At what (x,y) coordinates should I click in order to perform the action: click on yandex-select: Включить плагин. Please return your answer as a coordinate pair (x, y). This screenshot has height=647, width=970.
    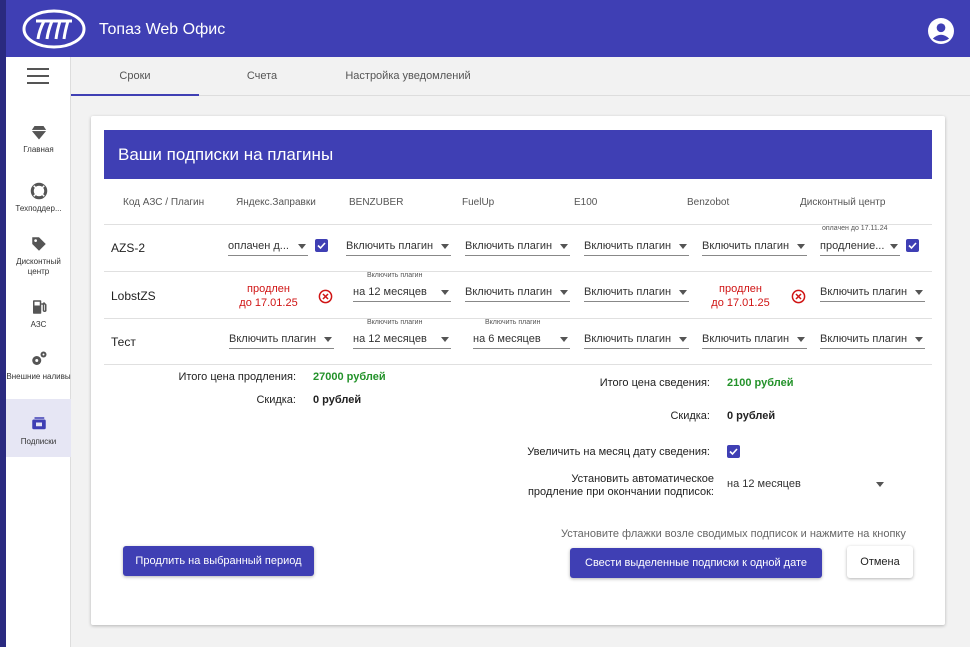
    Looking at the image, I should click on (281, 339).